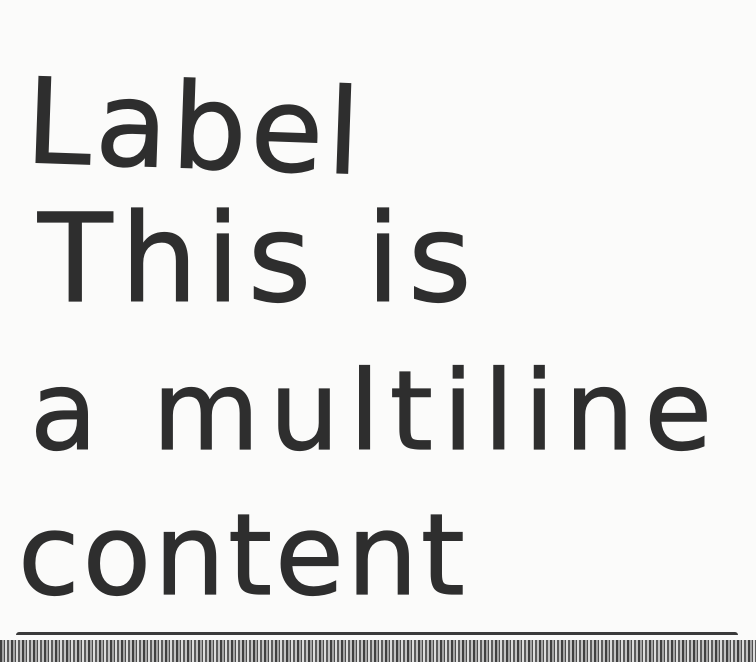 The width and height of the screenshot is (756, 662). What do you see at coordinates (378, 651) in the screenshot?
I see `scan-artifact-strip` at bounding box center [378, 651].